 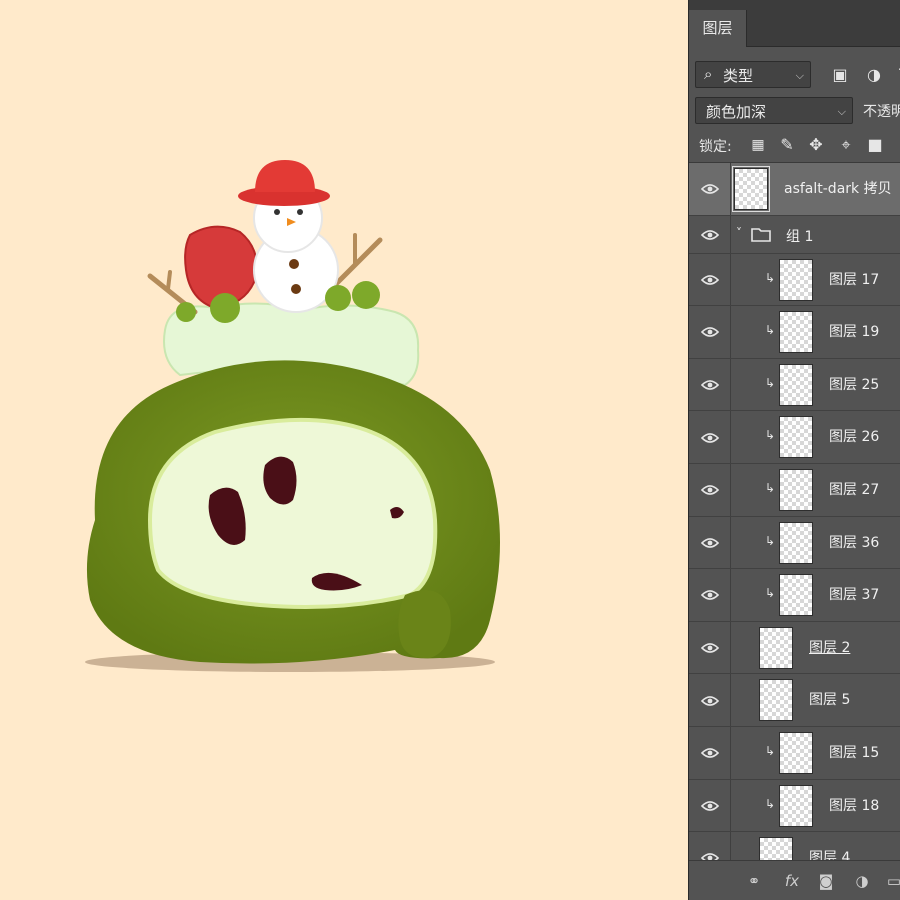 I want to click on filter-row: ⌕ 类型 ⌵ ▣ ◑ T, so click(x=794, y=74).